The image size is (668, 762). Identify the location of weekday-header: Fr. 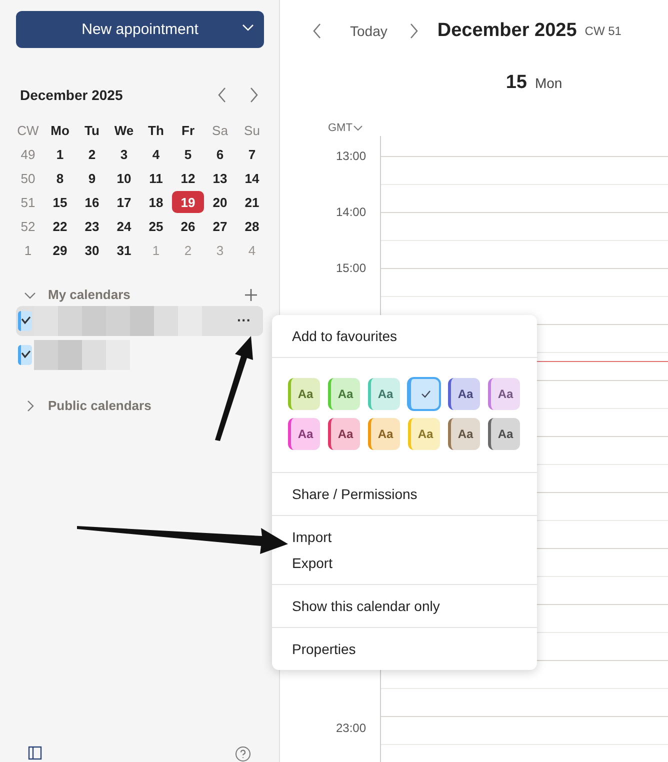
(188, 131).